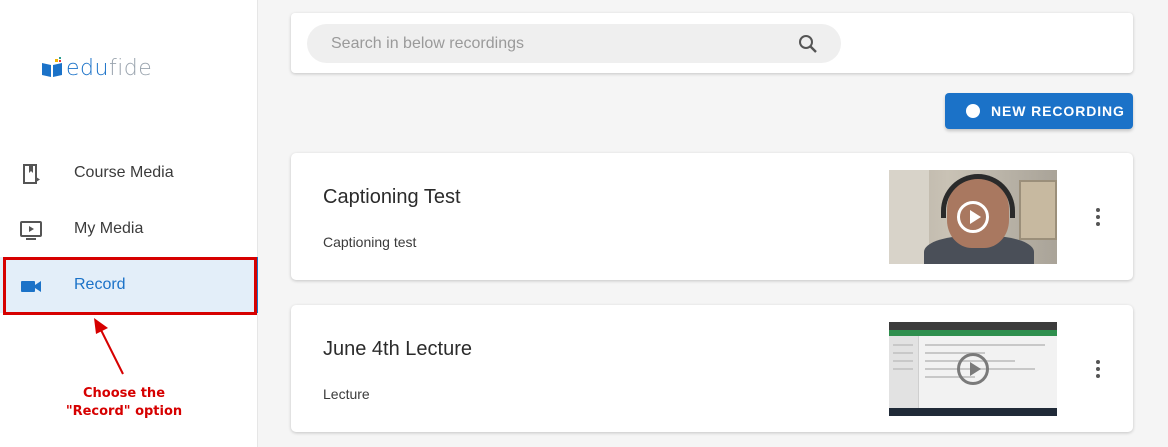  What do you see at coordinates (109, 346) in the screenshot?
I see `annotation-arrow` at bounding box center [109, 346].